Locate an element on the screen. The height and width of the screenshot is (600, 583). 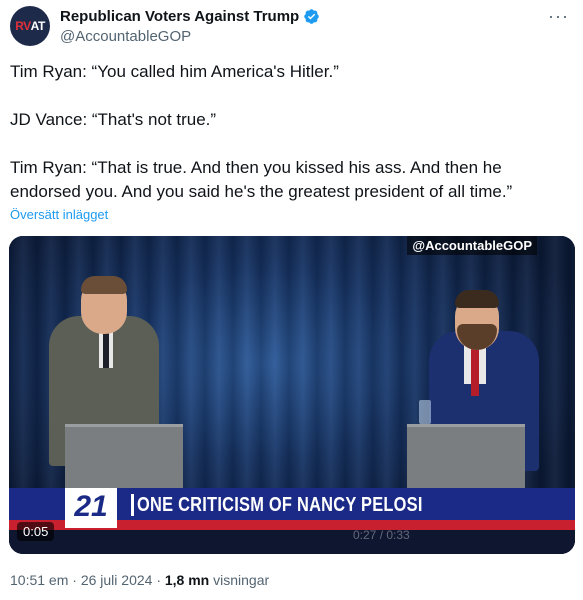
video-headline: ONE CRITICISM OF NANCY PELOSI is located at coordinates (280, 505).